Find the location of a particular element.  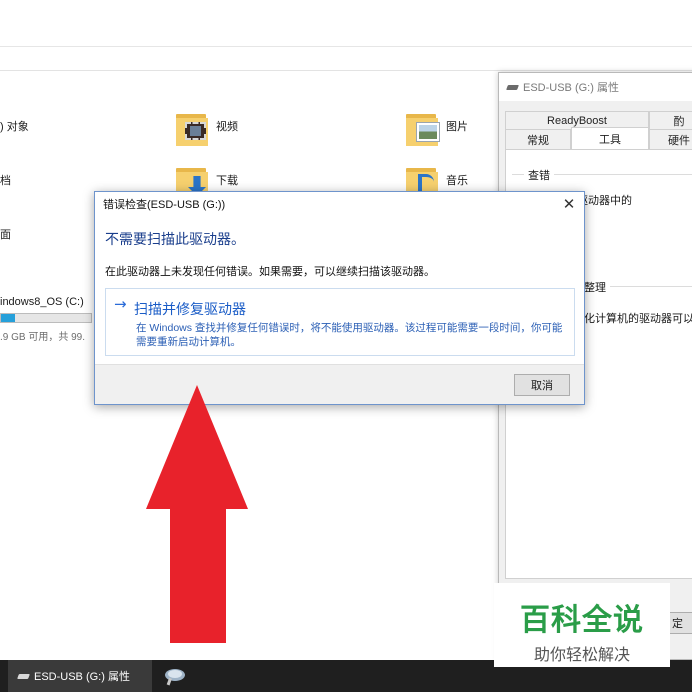

optimize-text: 化计算机的驱动器可以 is located at coordinates (638, 319).